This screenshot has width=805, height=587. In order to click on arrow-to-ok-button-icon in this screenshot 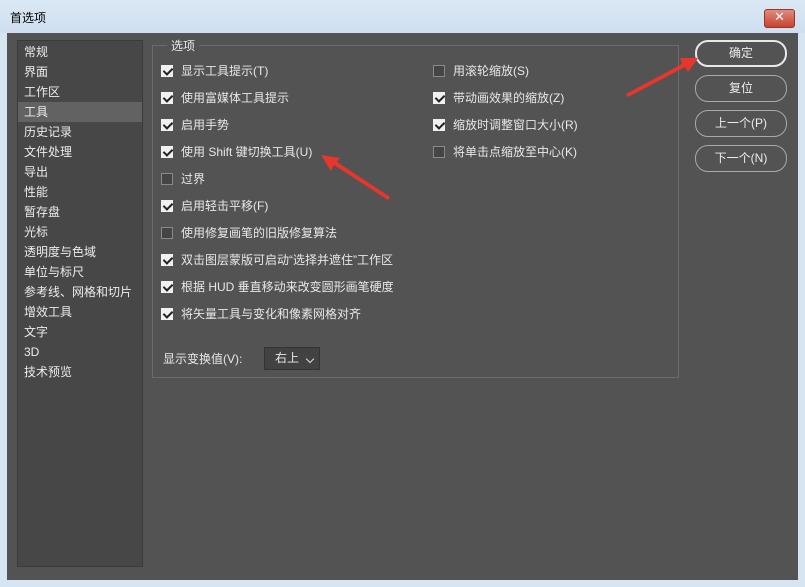, I will do `click(662, 77)`.